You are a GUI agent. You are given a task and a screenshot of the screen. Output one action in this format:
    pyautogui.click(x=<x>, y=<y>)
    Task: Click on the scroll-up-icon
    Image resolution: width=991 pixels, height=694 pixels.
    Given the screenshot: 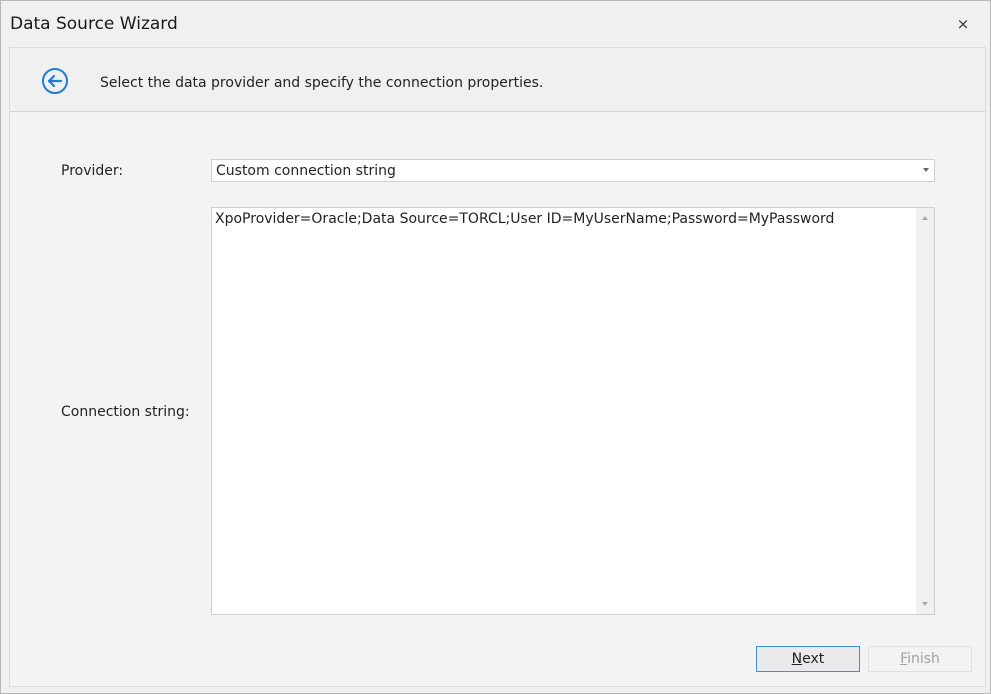 What is the action you would take?
    pyautogui.click(x=925, y=218)
    